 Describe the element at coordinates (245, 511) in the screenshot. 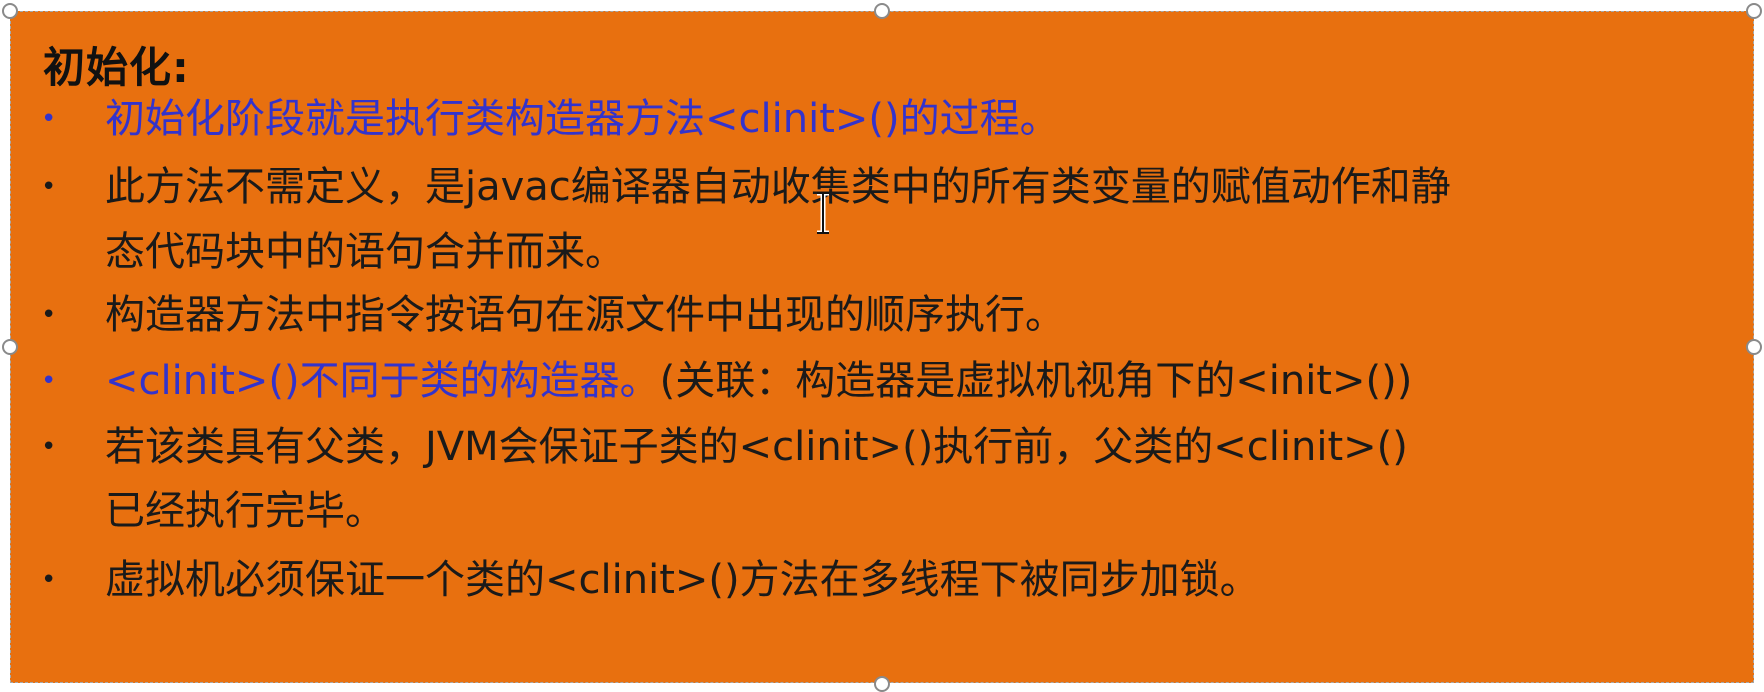

I see `bullet-text: 已经执行完毕。` at that location.